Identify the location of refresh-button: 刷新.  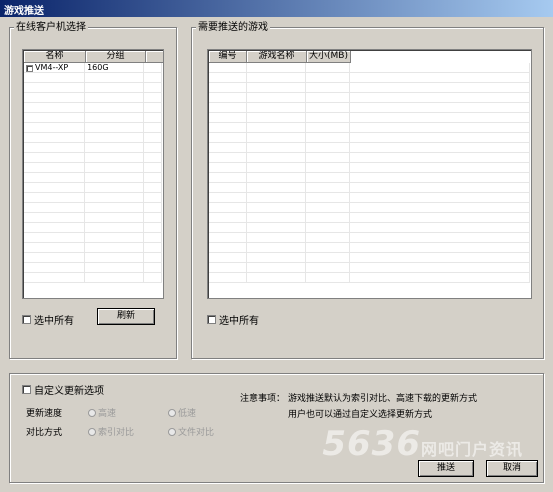
(126, 316).